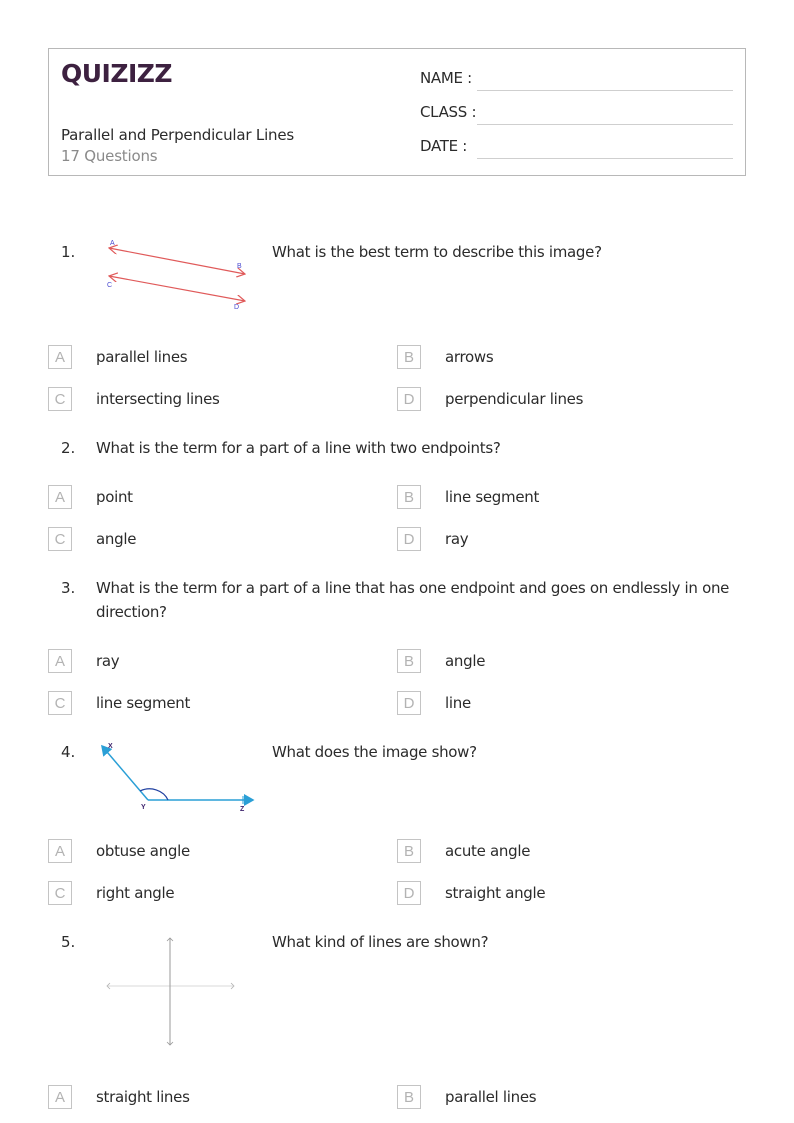  I want to click on option-b: B line segment, so click(468, 497).